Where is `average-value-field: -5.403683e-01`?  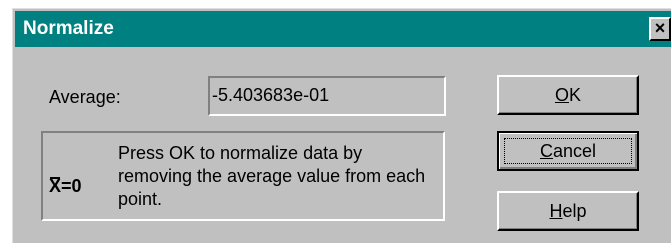
average-value-field: -5.403683e-01 is located at coordinates (327, 96).